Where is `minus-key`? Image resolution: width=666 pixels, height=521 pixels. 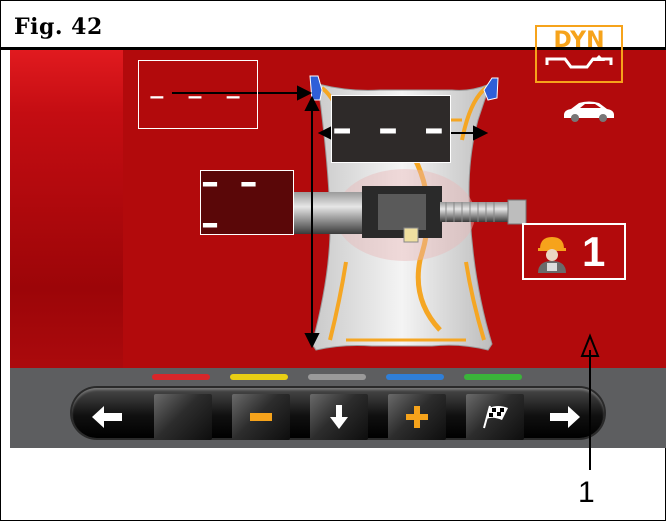 minus-key is located at coordinates (261, 417).